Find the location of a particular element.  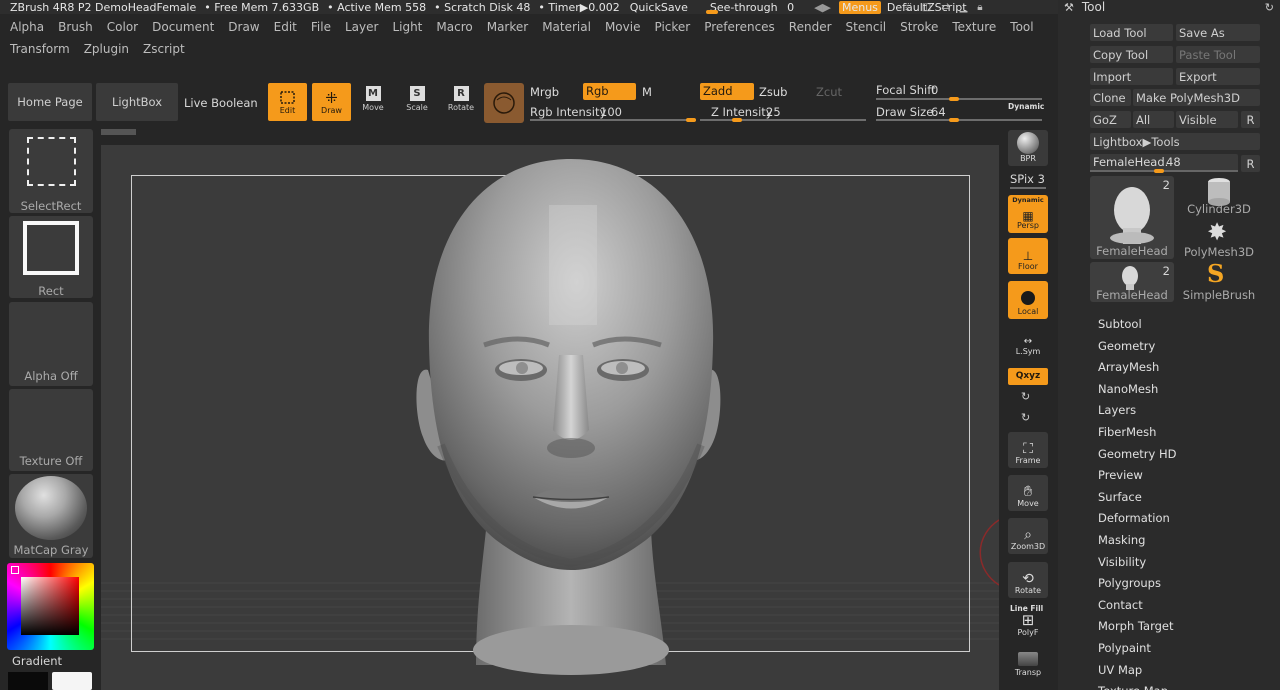

move-button: M Move is located at coordinates (373, 103).